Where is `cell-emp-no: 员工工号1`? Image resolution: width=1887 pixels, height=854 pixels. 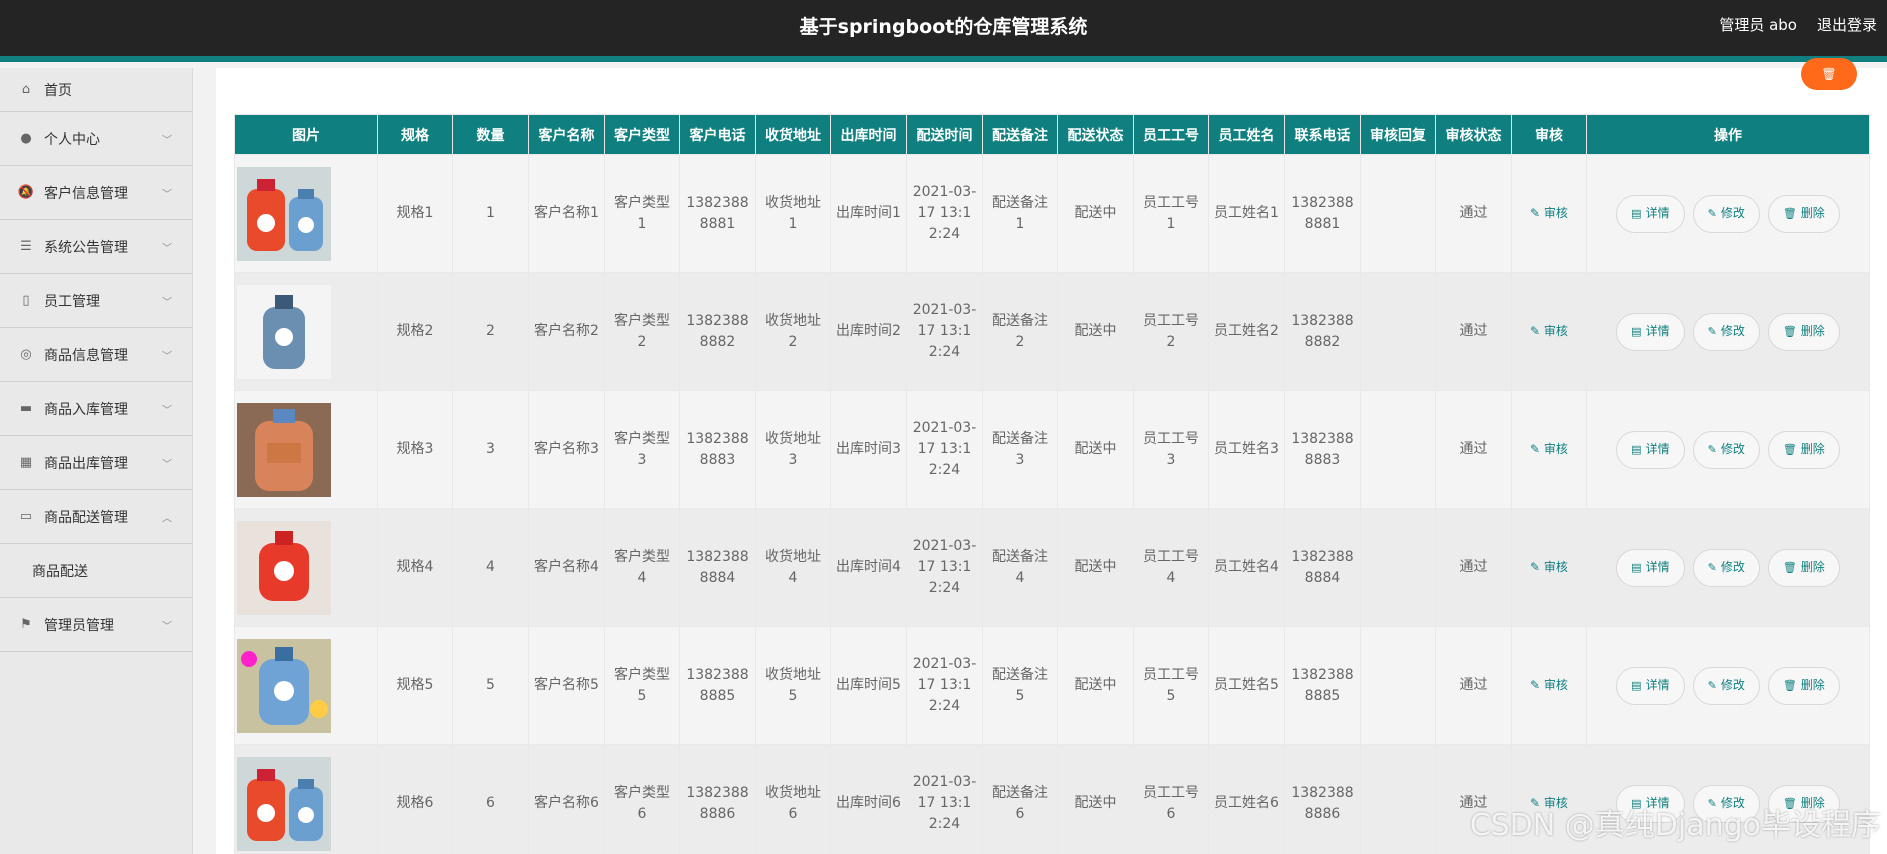
cell-emp-no: 员工工号1 is located at coordinates (1171, 213).